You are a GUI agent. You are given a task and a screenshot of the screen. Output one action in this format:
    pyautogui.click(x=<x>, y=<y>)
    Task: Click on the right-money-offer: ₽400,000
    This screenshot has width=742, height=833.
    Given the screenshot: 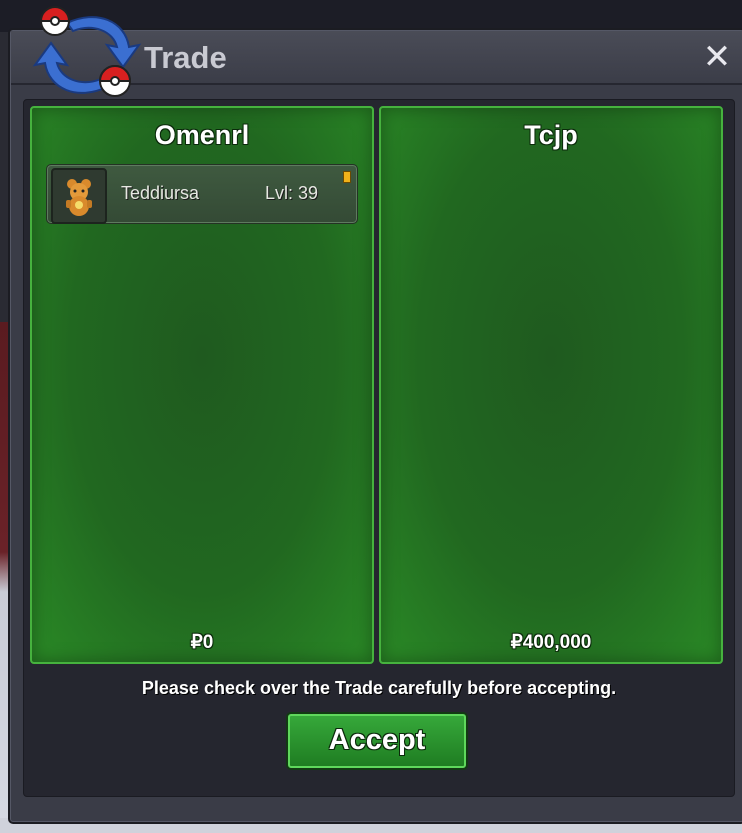 What is the action you would take?
    pyautogui.click(x=551, y=642)
    